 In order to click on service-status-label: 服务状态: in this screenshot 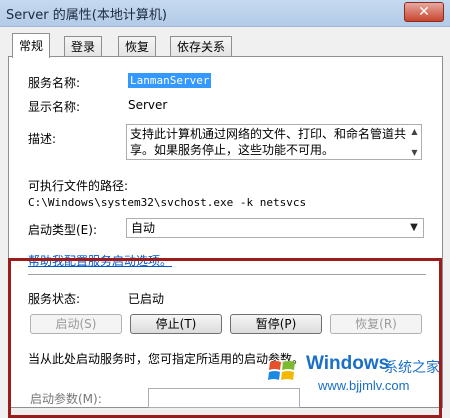, I will do `click(54, 299)`.